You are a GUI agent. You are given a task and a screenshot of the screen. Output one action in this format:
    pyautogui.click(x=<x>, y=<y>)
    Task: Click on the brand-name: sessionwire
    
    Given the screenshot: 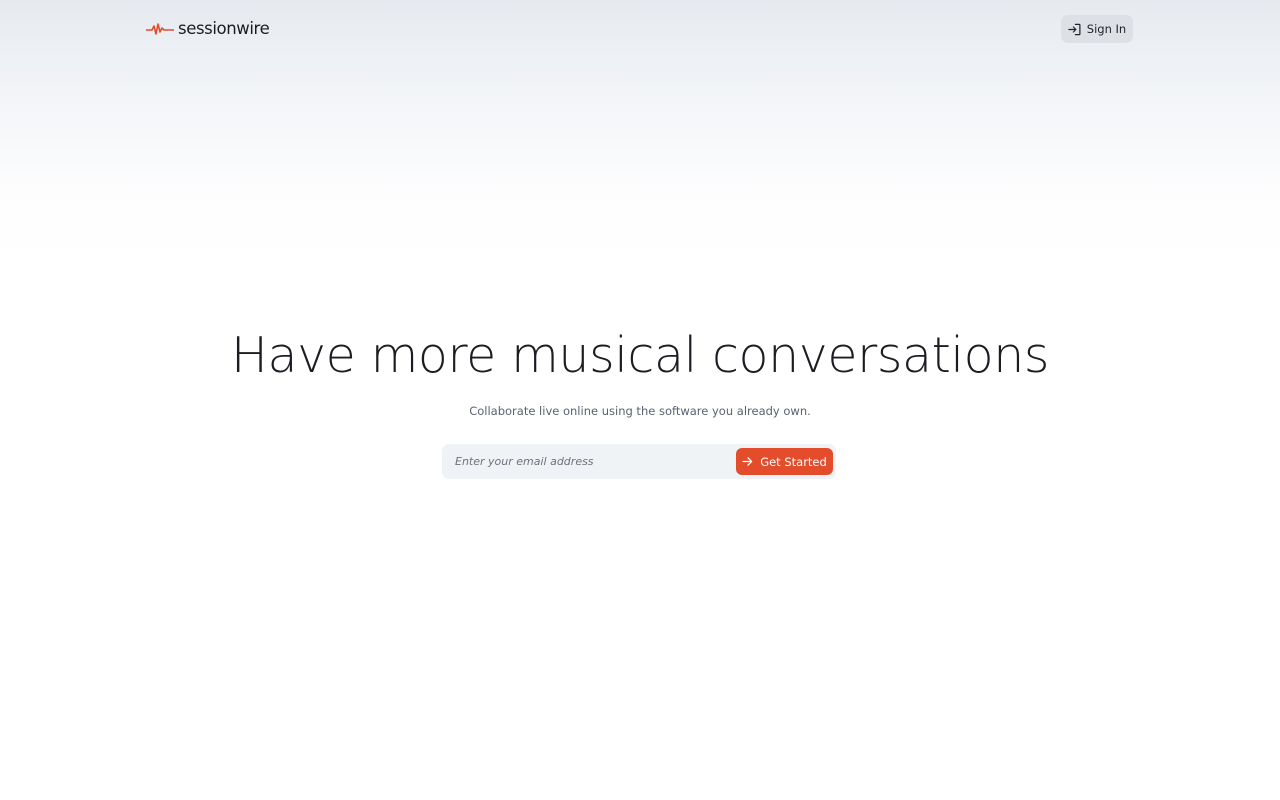 What is the action you would take?
    pyautogui.click(x=224, y=28)
    